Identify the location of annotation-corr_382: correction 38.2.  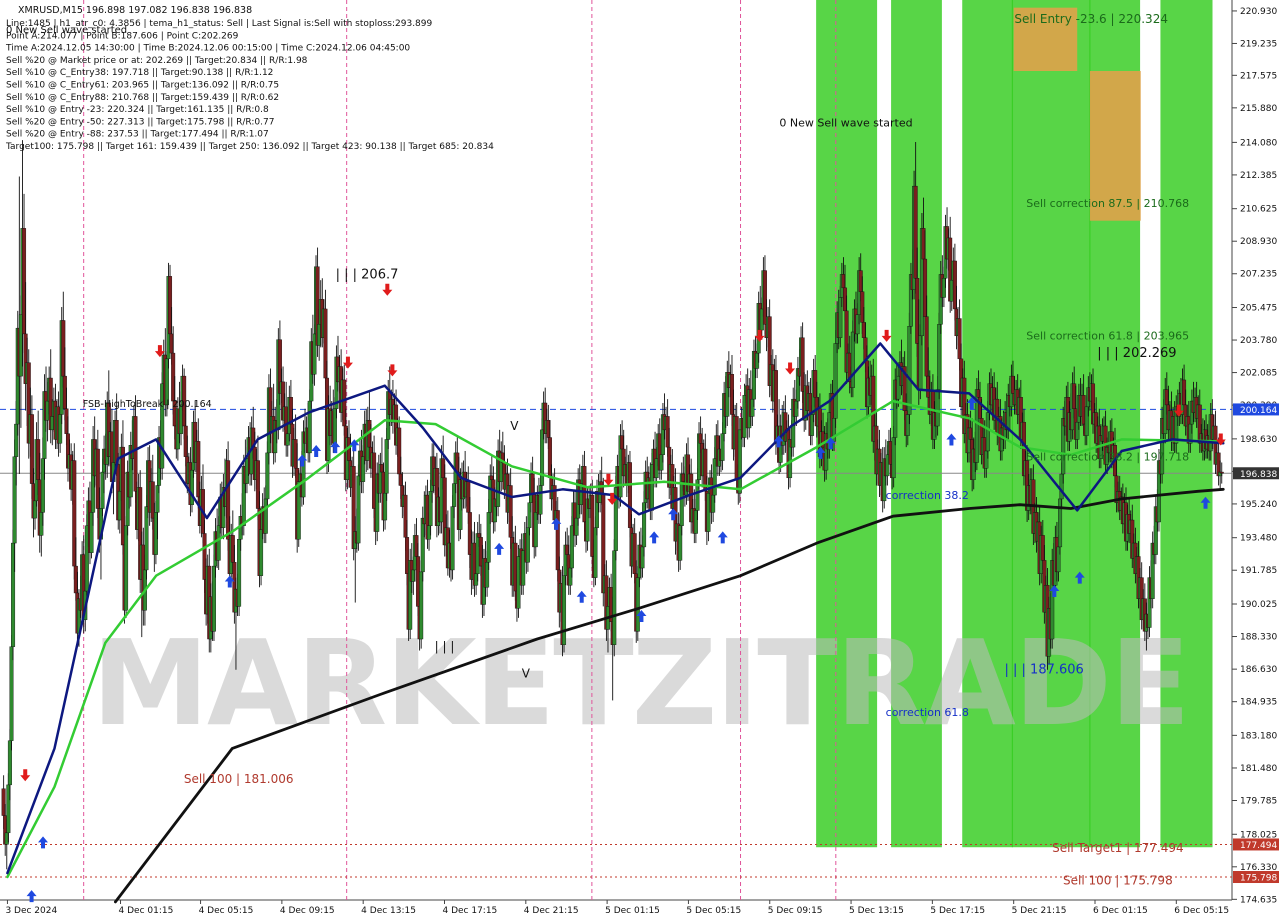
(927, 495).